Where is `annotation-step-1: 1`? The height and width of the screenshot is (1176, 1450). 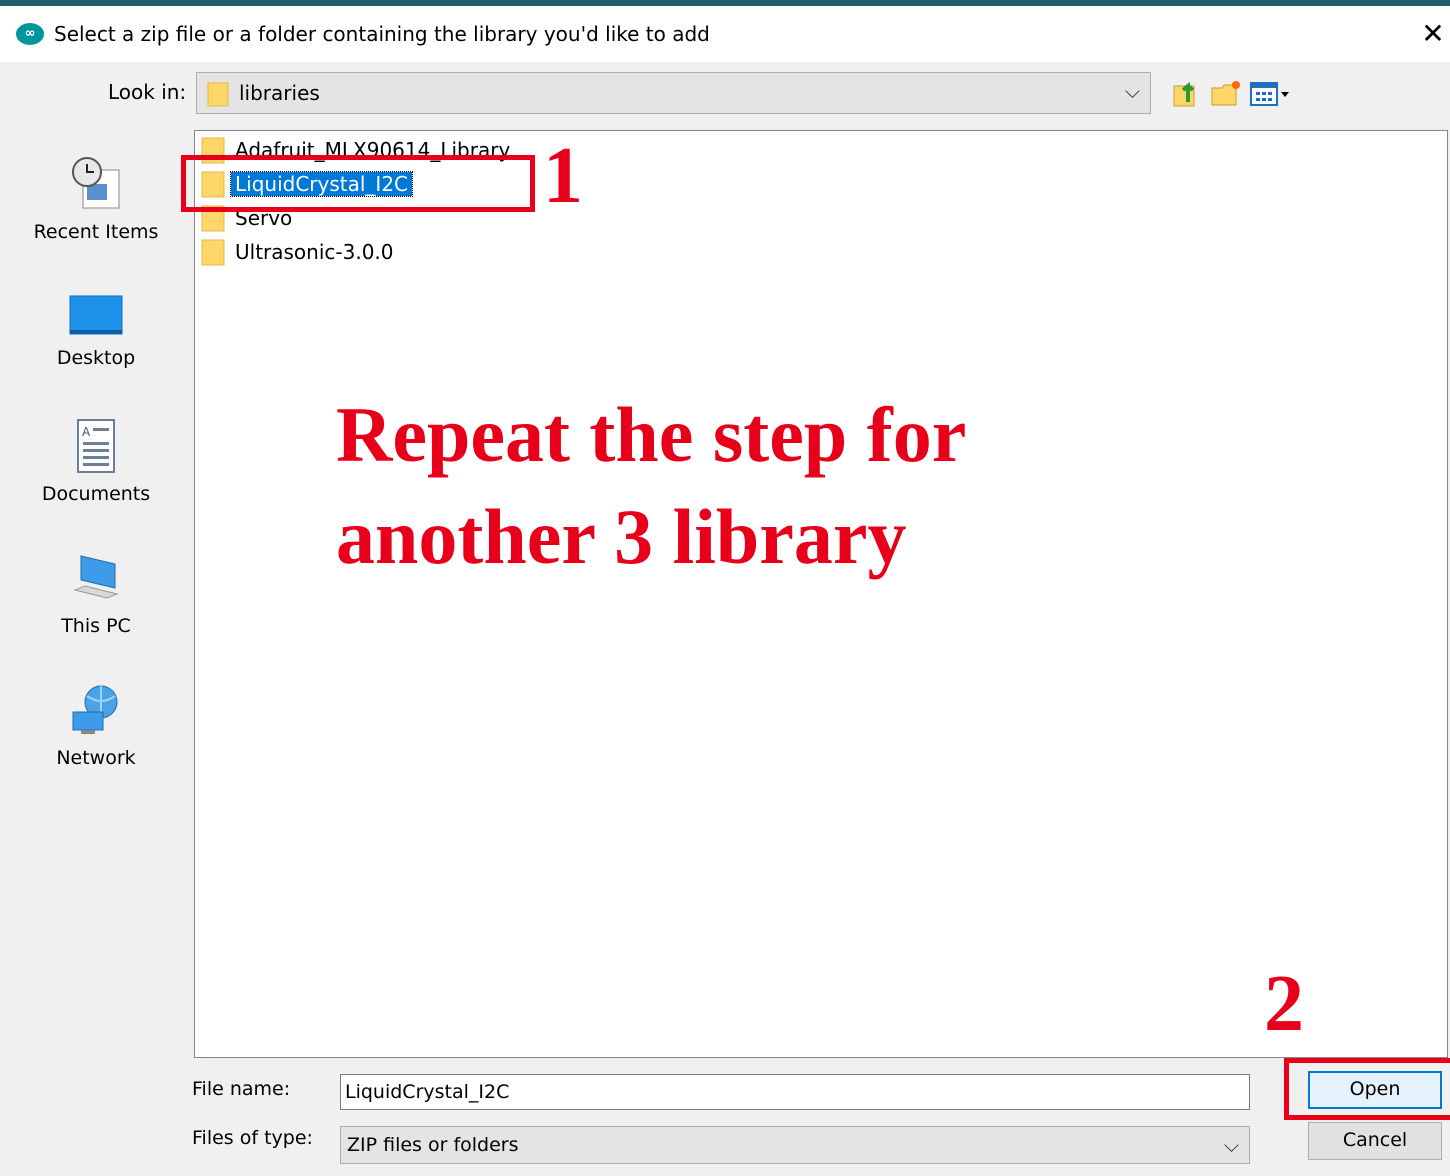 annotation-step-1: 1 is located at coordinates (563, 176).